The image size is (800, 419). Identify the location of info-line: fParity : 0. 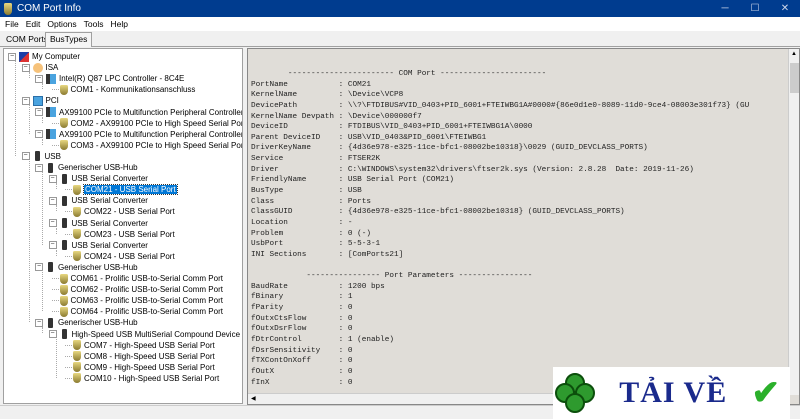
(302, 308).